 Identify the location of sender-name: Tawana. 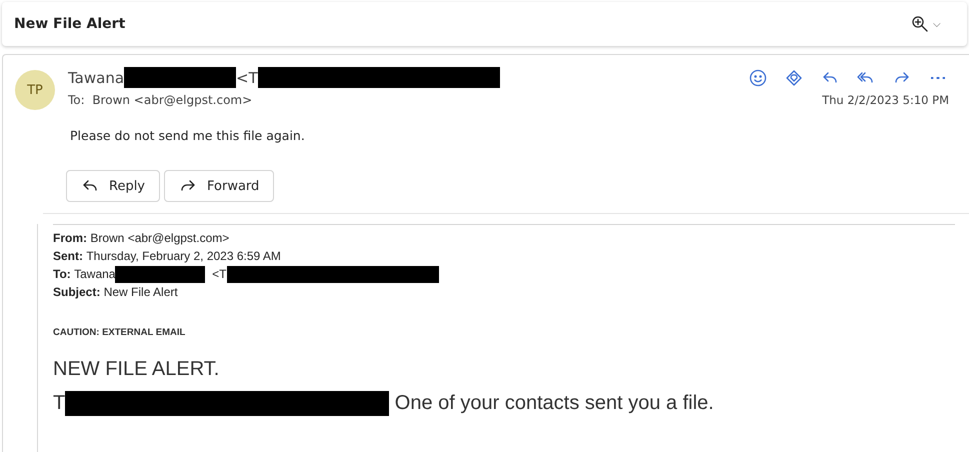
(96, 77).